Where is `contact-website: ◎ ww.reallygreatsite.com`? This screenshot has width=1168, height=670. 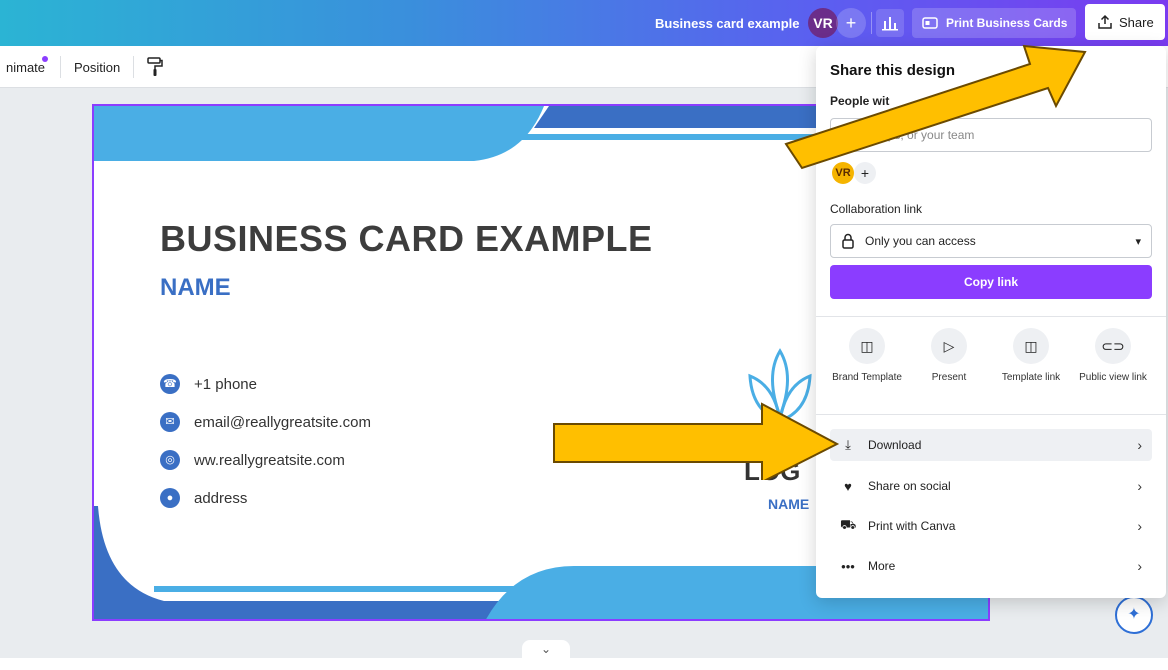
contact-website: ◎ ww.reallygreatsite.com is located at coordinates (252, 460).